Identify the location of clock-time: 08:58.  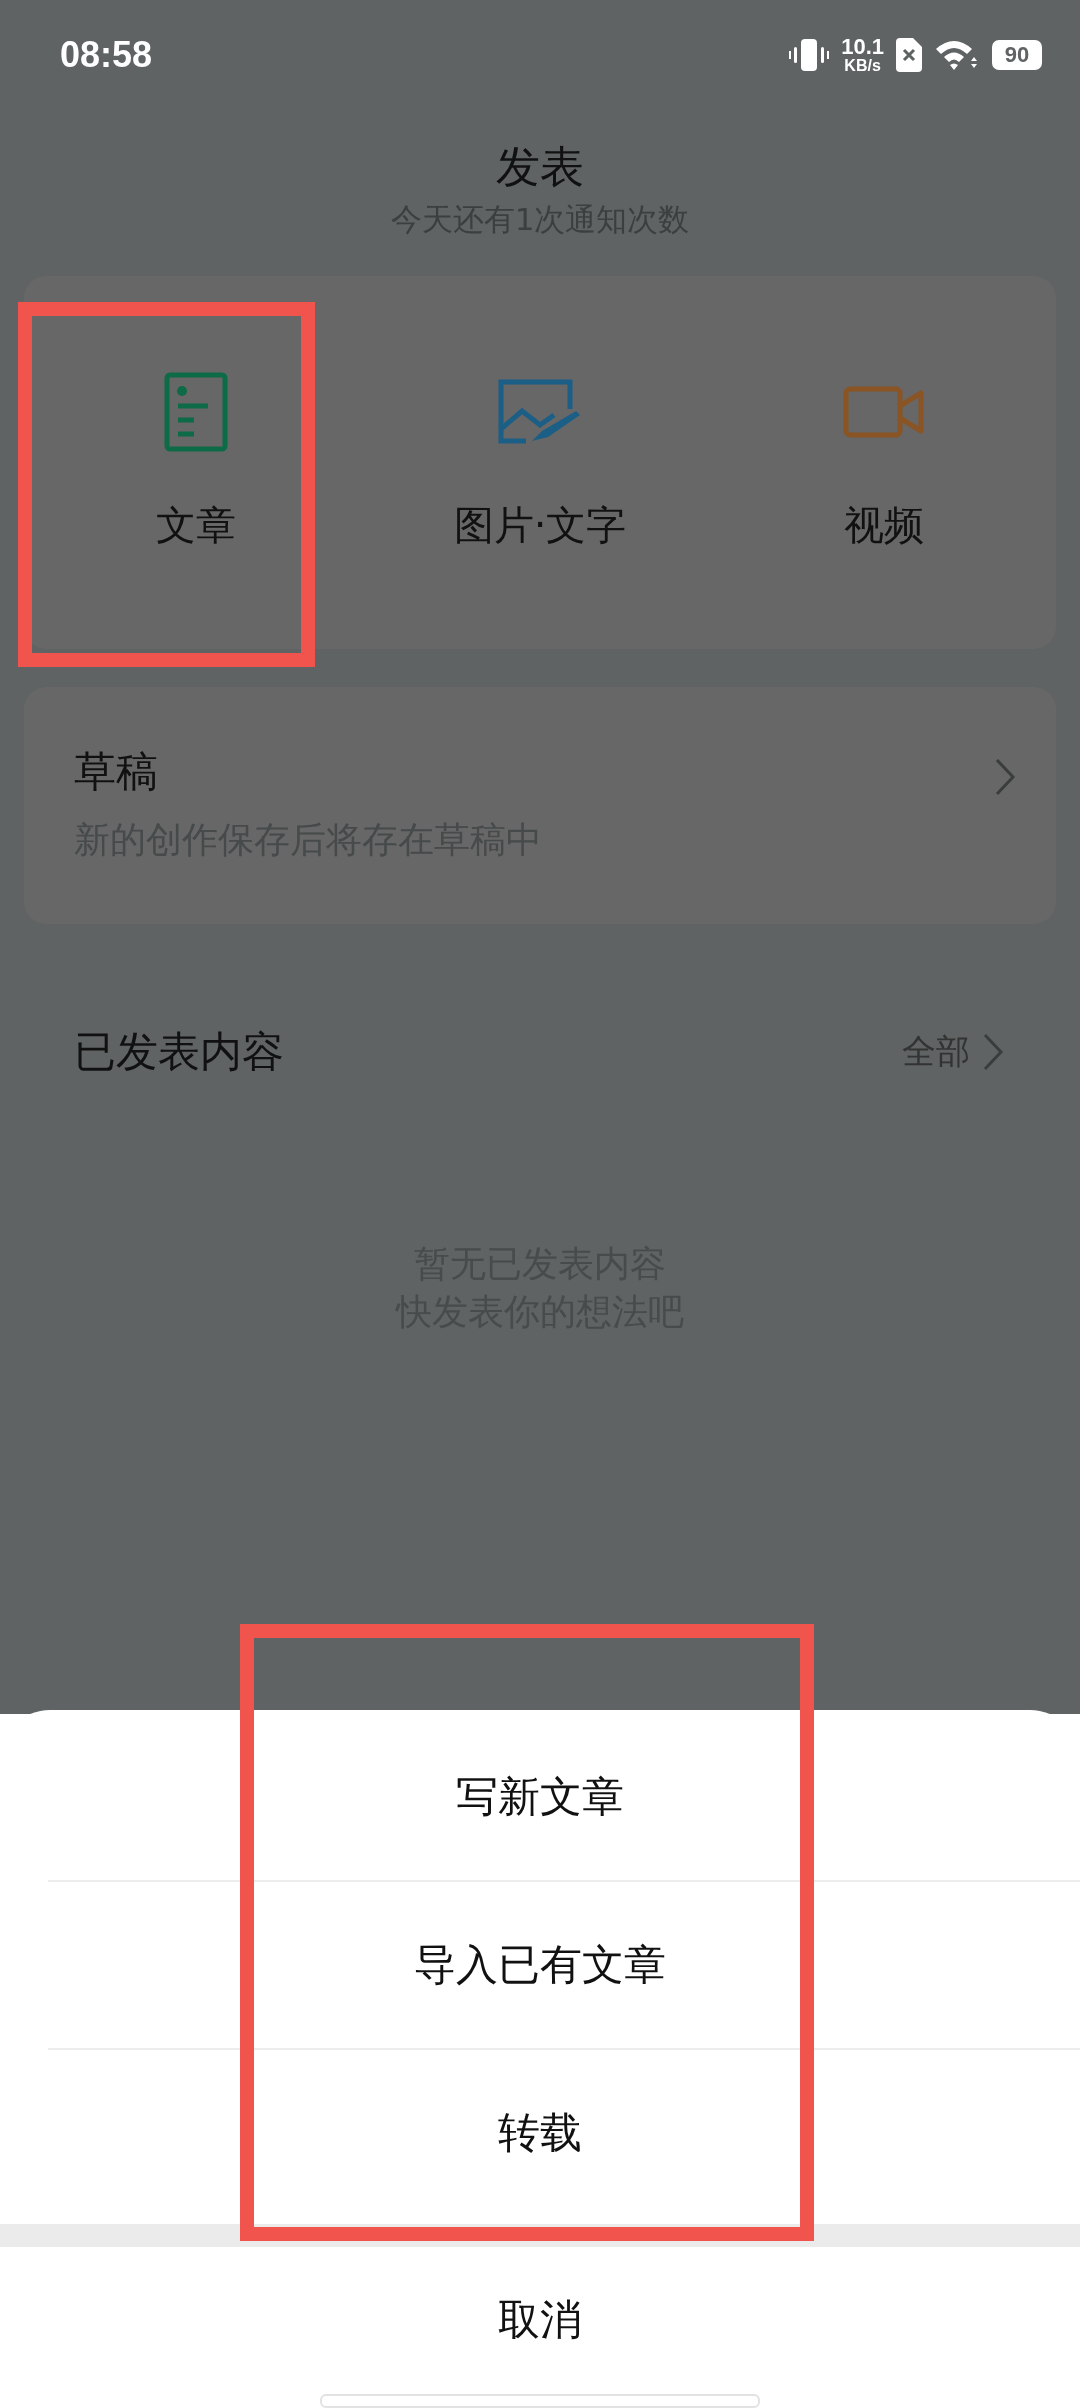
(106, 55).